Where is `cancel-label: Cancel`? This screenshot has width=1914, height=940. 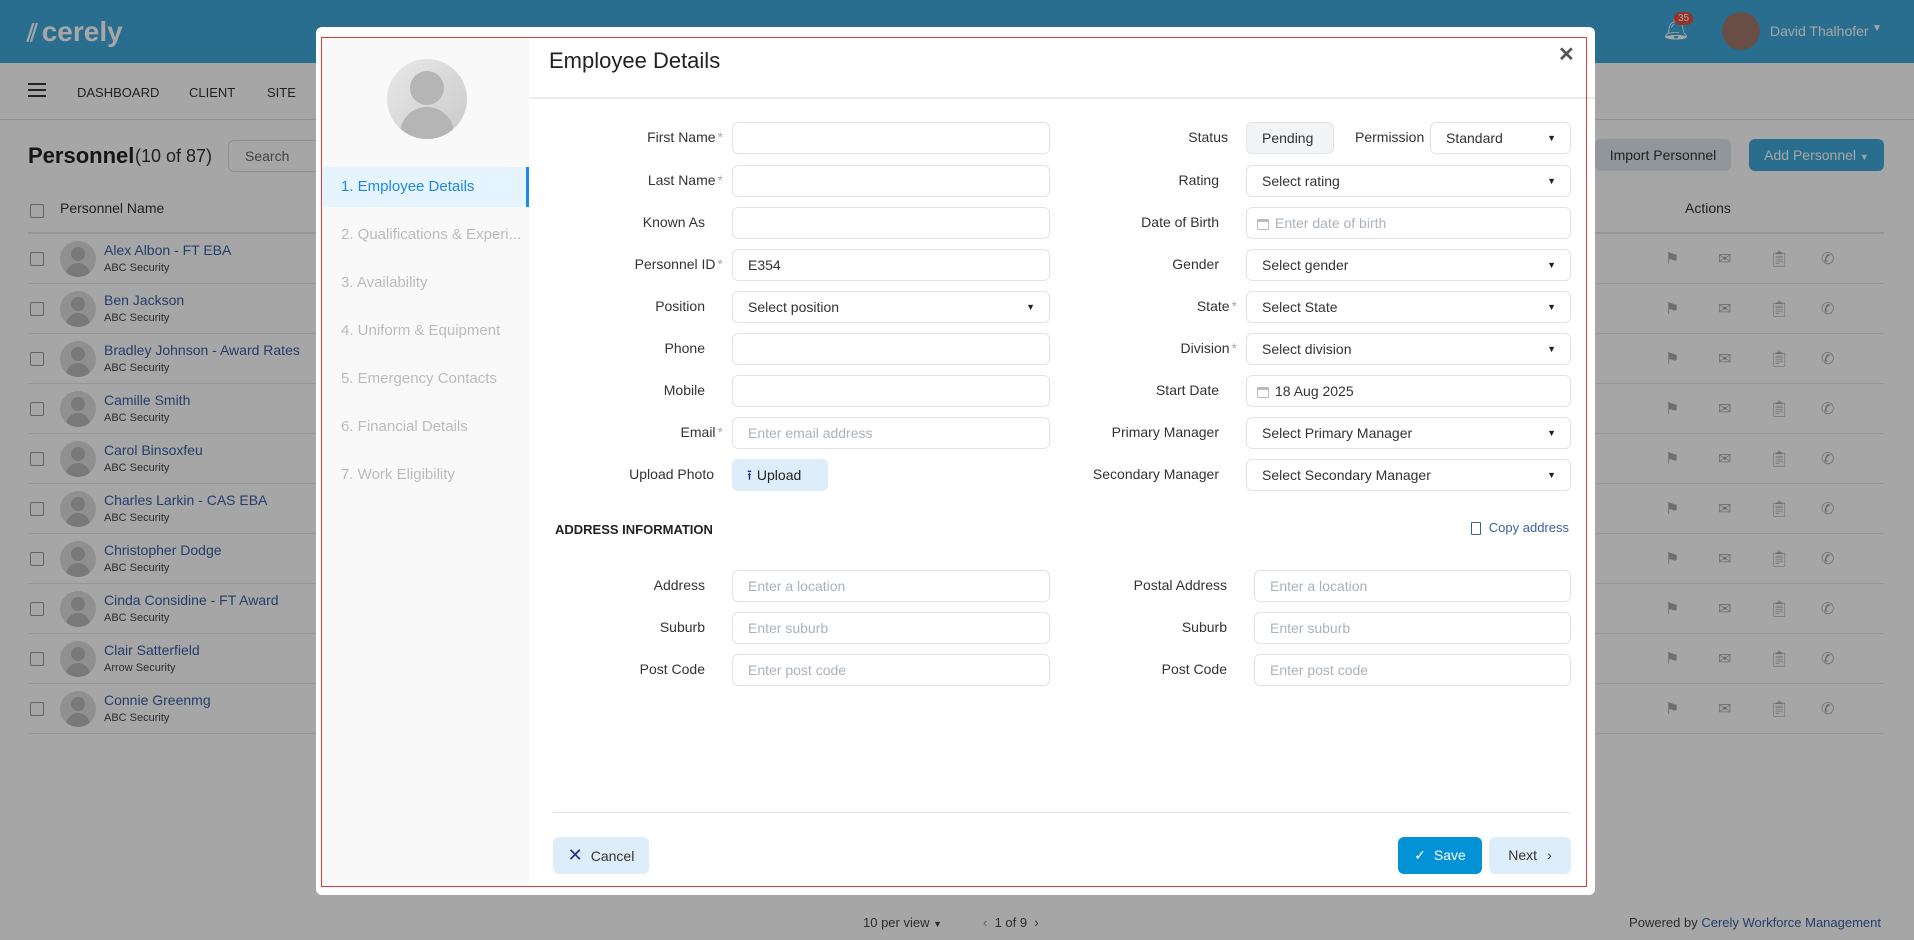
cancel-label: Cancel is located at coordinates (612, 856).